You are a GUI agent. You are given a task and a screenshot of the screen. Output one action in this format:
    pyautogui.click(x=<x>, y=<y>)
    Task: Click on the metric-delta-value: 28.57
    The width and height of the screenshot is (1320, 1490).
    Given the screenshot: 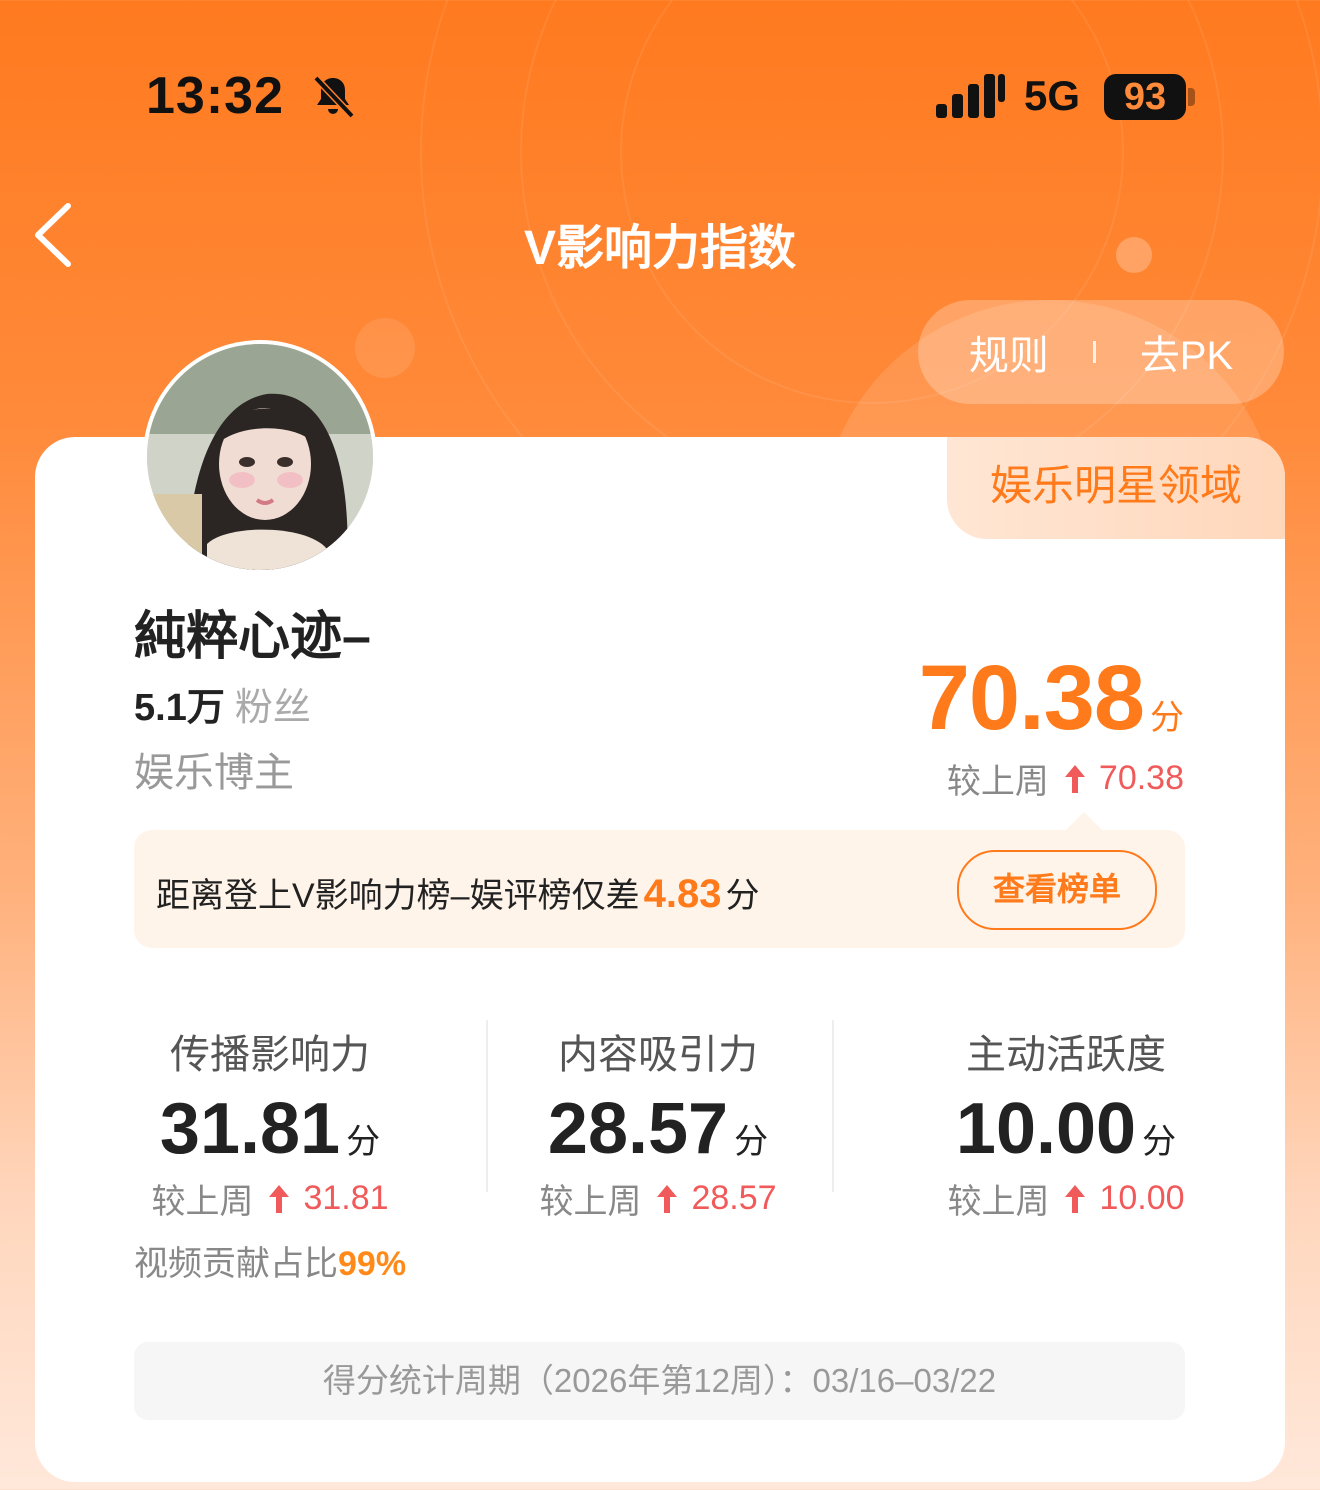 What is the action you would take?
    pyautogui.click(x=734, y=1198)
    